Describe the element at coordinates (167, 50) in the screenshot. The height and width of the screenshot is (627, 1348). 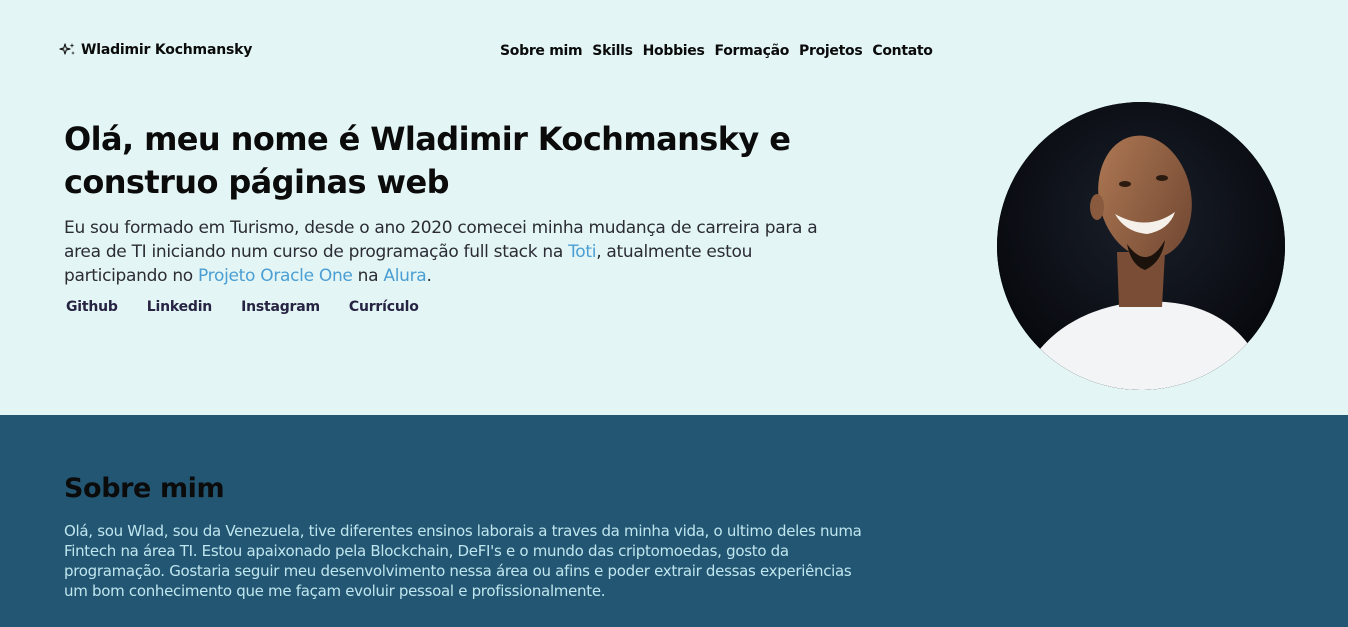
I see `brand-name: Wladimir Kochmansky` at that location.